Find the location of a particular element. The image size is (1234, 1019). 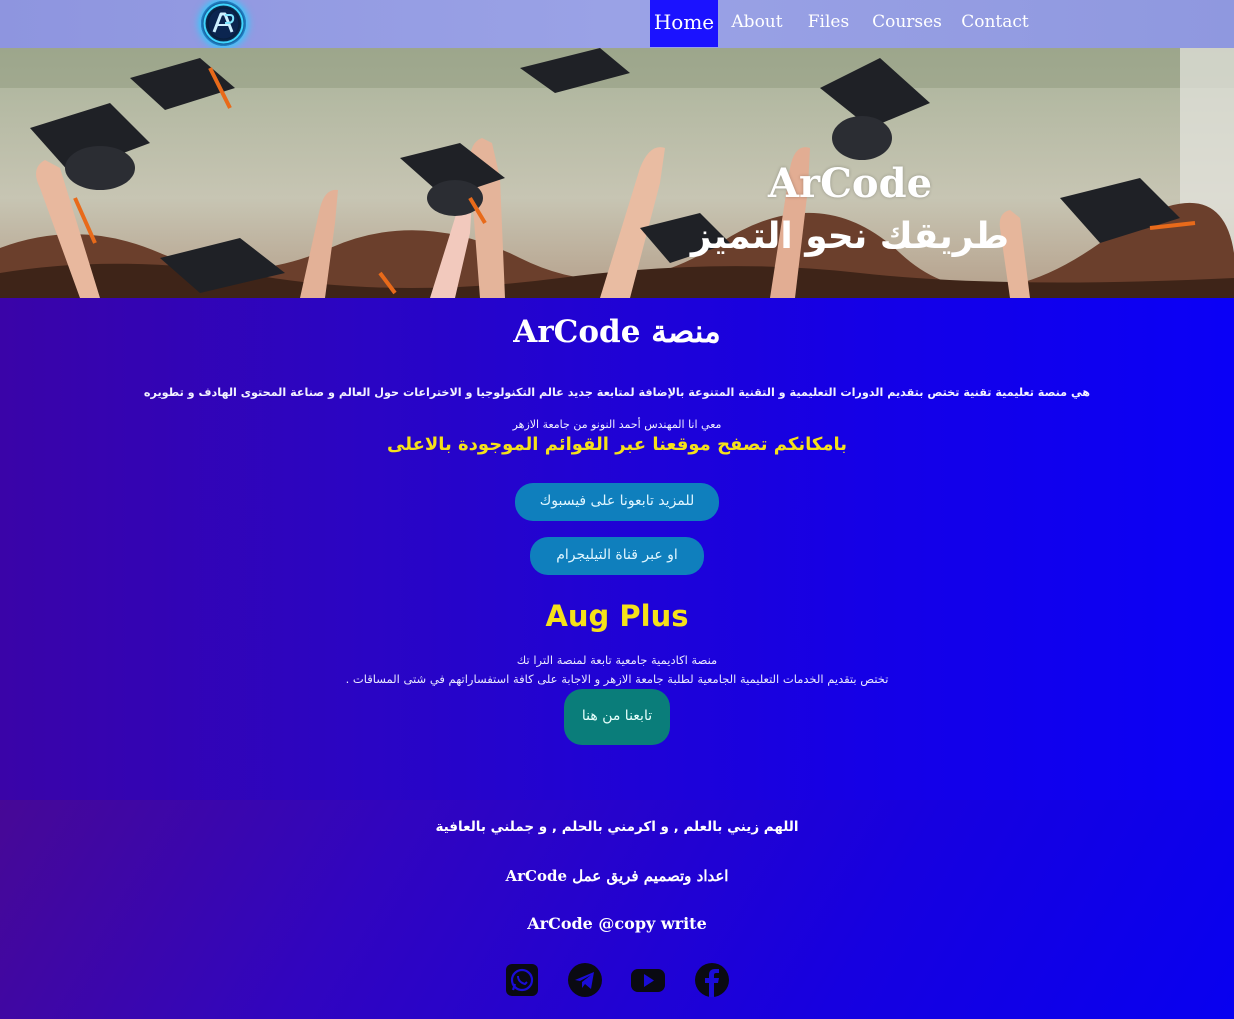

aug-follow-button: تابعنا من هنا is located at coordinates (617, 717).